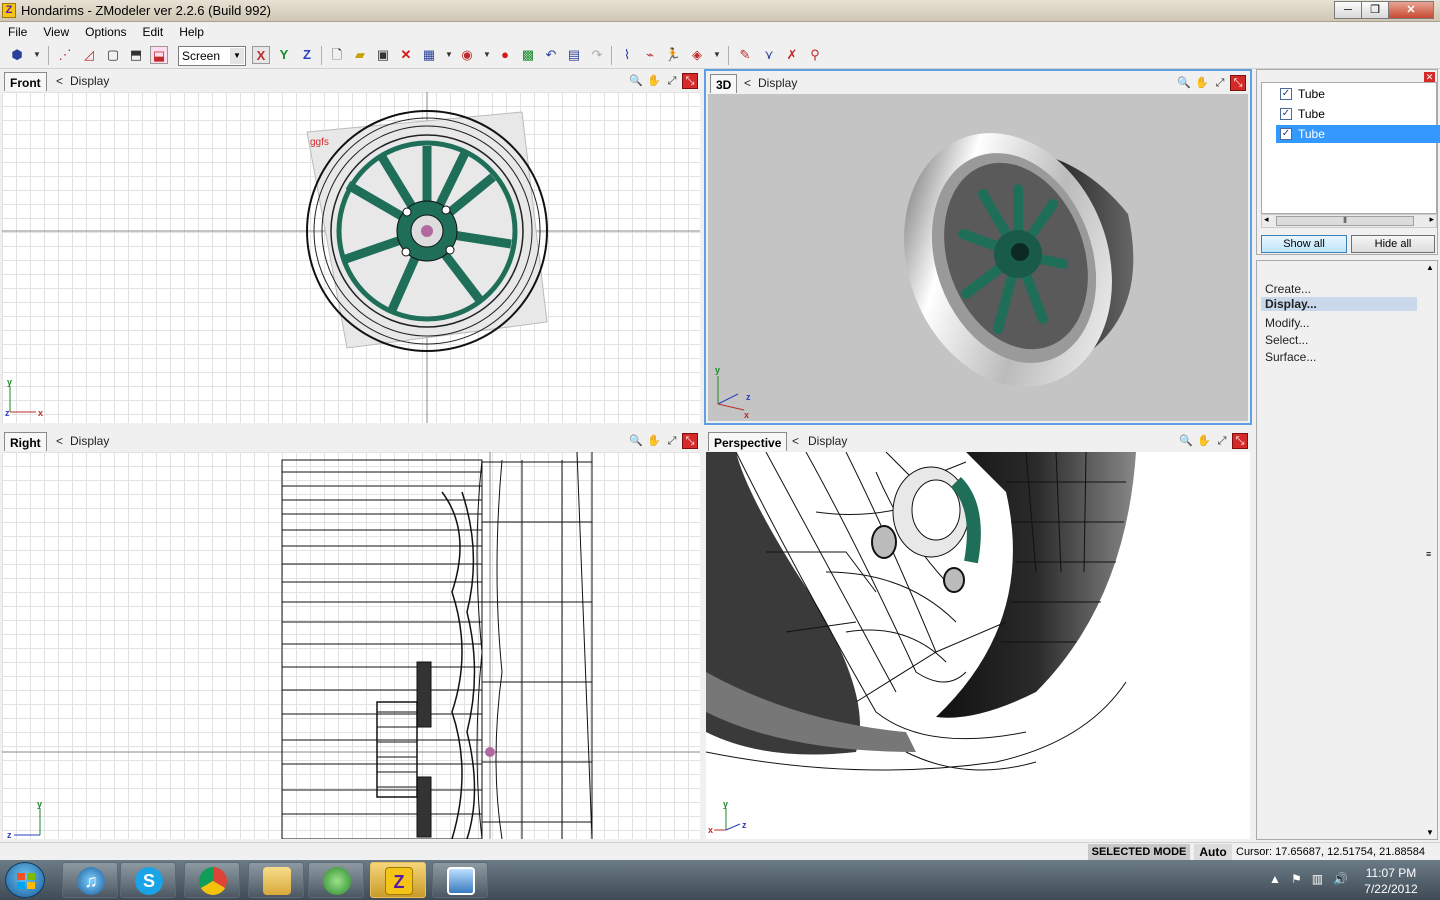 The height and width of the screenshot is (900, 1440). I want to click on scrollbar-thumb: ⦀, so click(1345, 221).